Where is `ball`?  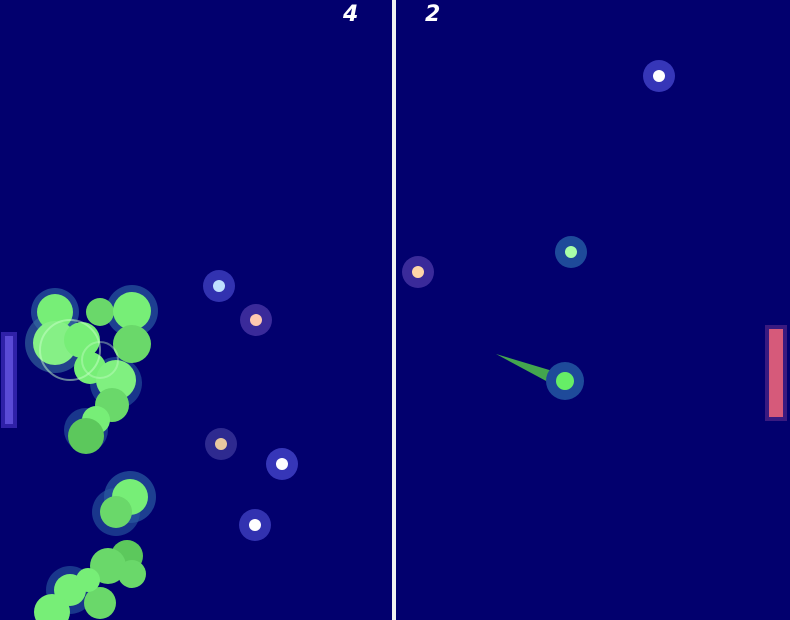
ball is located at coordinates (540, 377).